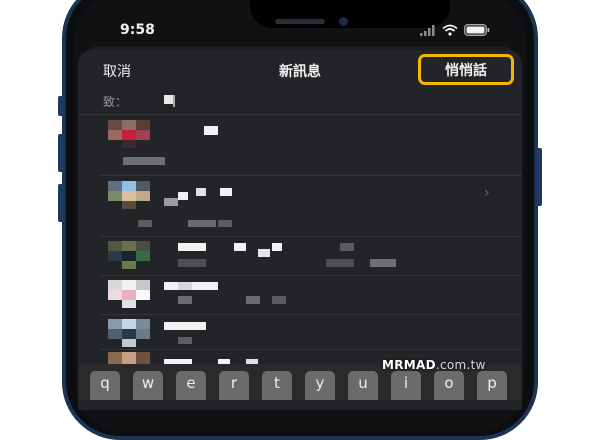 This screenshot has width=600, height=440. What do you see at coordinates (191, 385) in the screenshot?
I see `key-e: e` at bounding box center [191, 385].